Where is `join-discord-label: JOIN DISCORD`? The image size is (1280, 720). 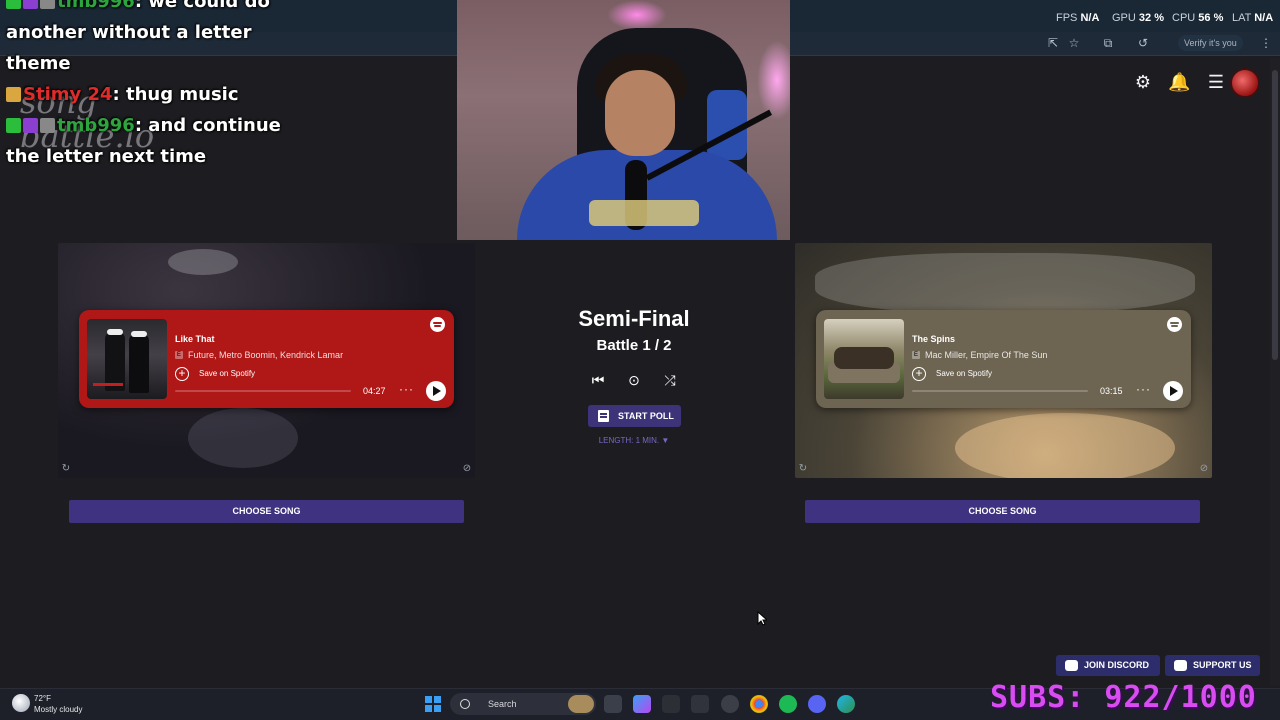 join-discord-label: JOIN DISCORD is located at coordinates (1117, 665).